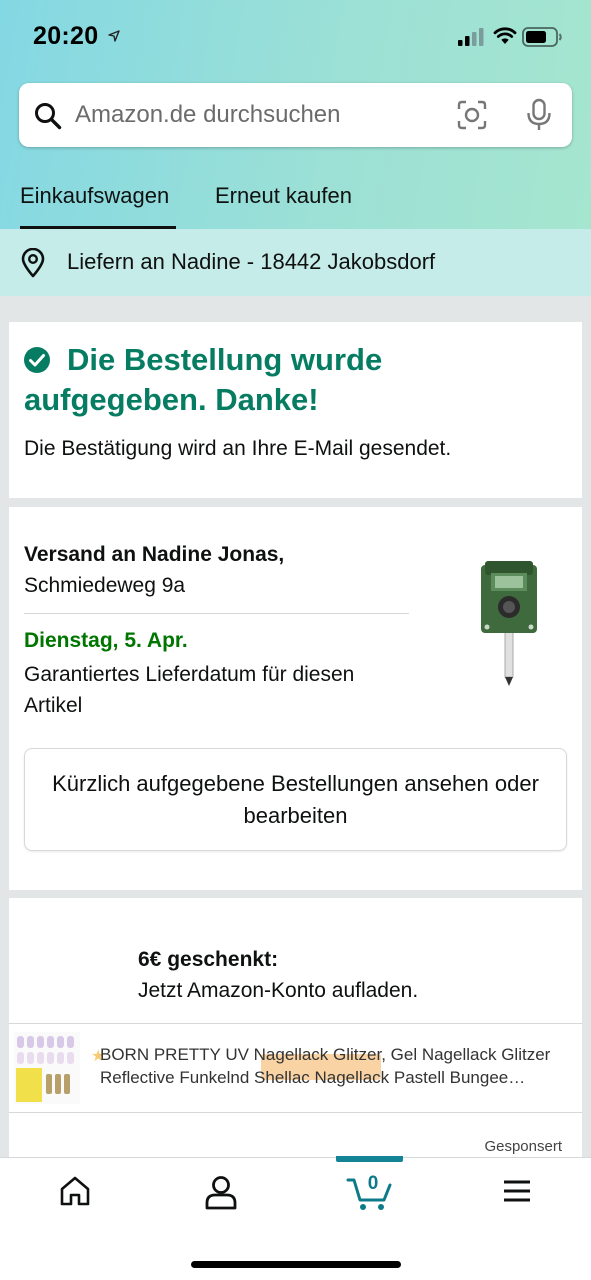 Image resolution: width=591 pixels, height=1280 pixels. Describe the element at coordinates (33, 263) in the screenshot. I see `location-pin-icon` at that location.